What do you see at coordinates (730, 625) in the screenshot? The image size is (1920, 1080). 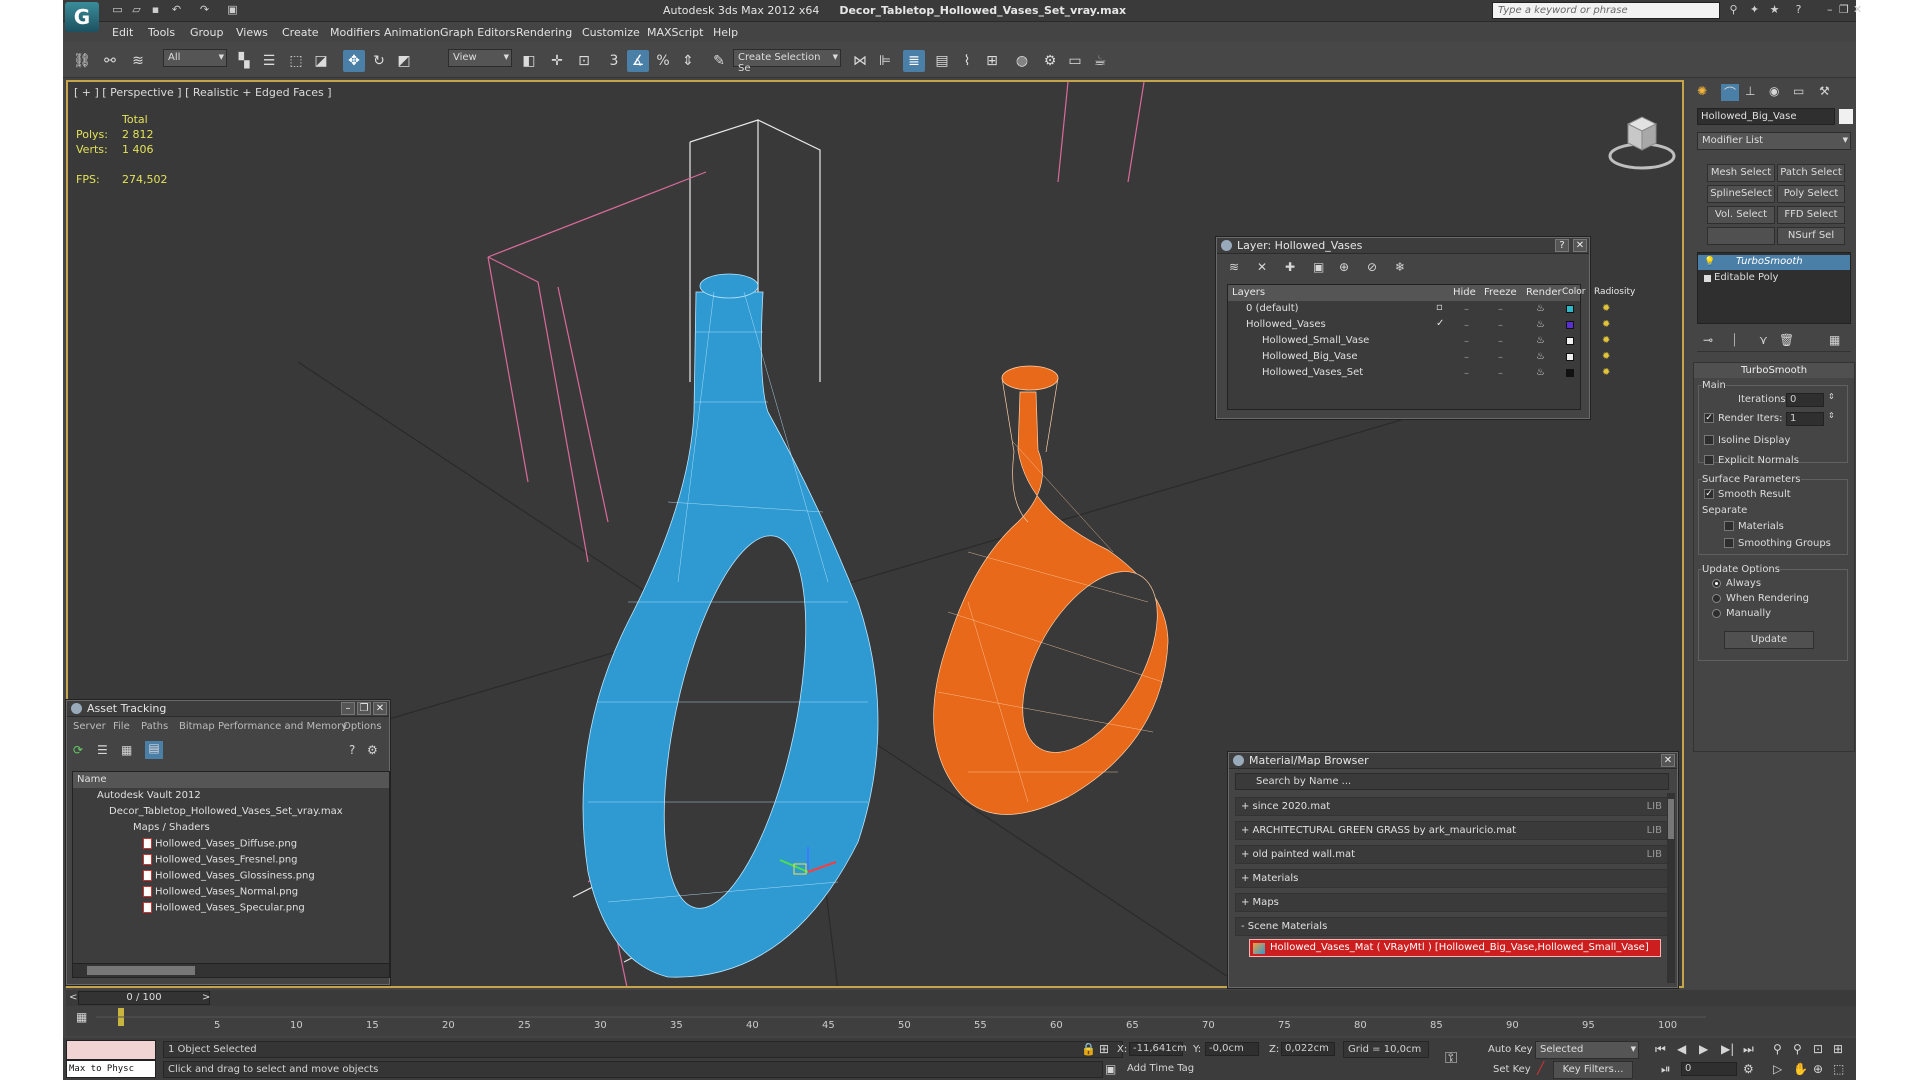 I see `blue-vase-model` at bounding box center [730, 625].